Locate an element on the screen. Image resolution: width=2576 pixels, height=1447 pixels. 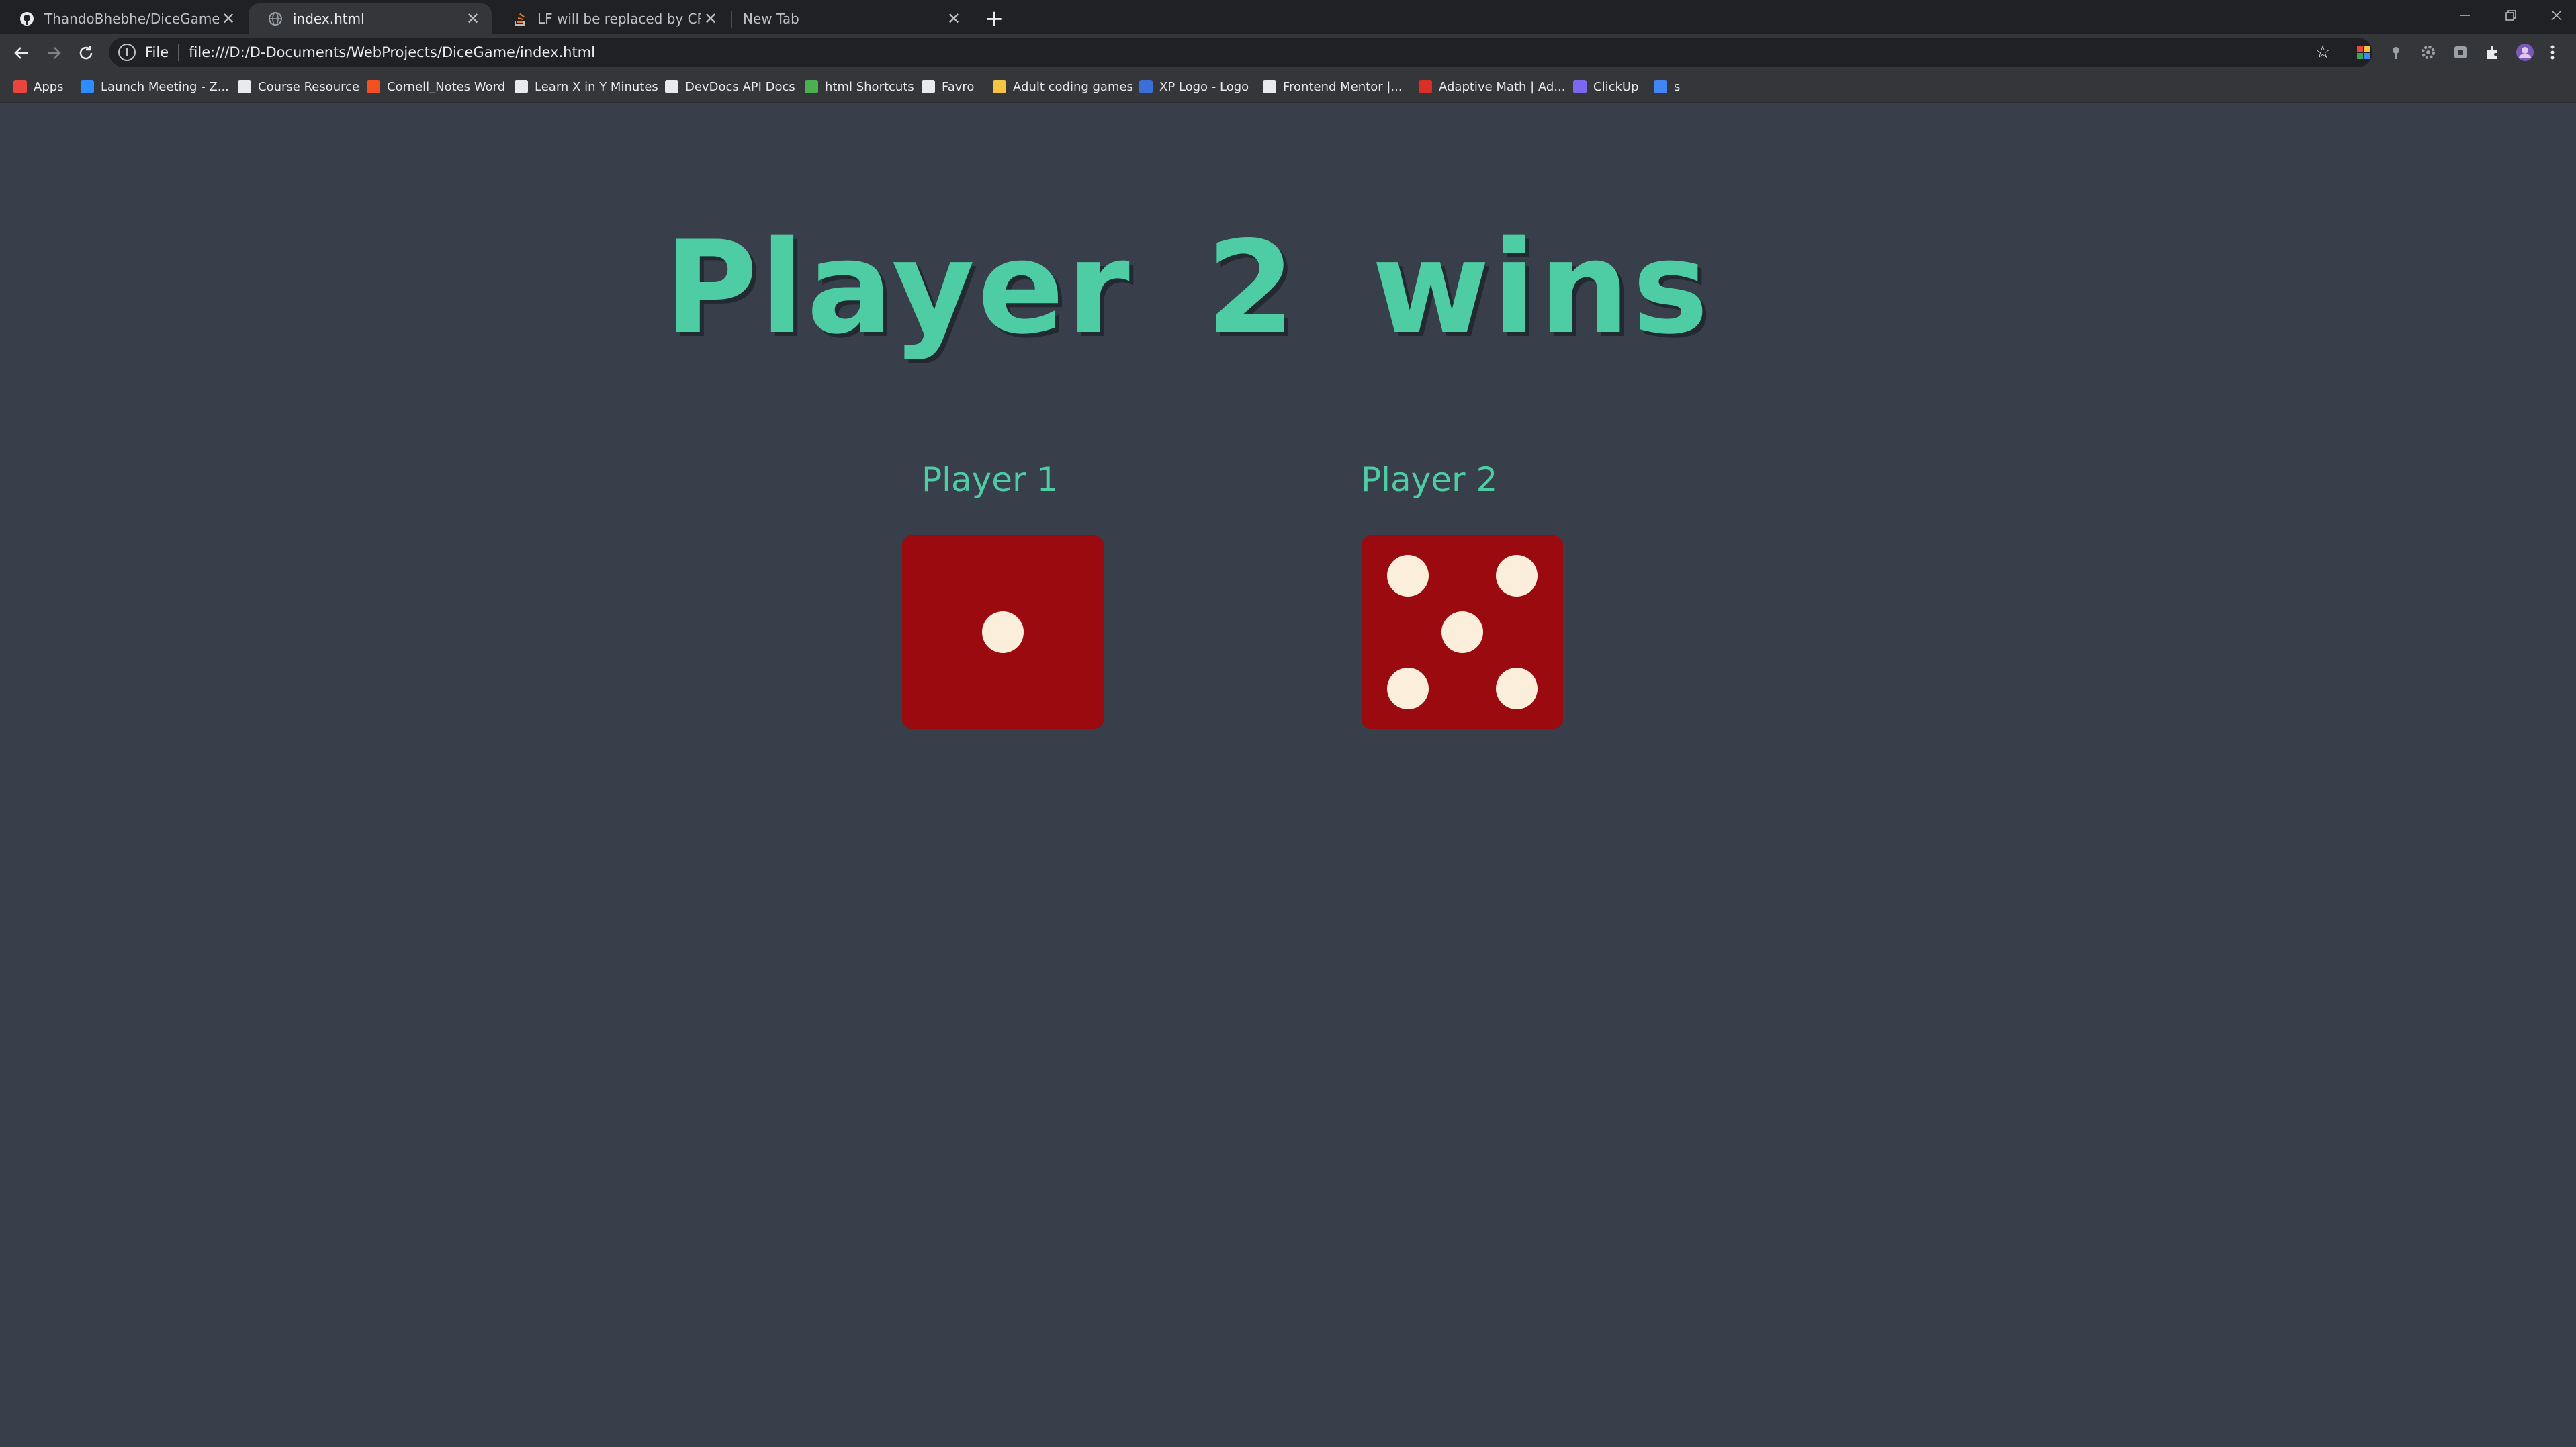
xp-logo-icon is located at coordinates (1146, 86).